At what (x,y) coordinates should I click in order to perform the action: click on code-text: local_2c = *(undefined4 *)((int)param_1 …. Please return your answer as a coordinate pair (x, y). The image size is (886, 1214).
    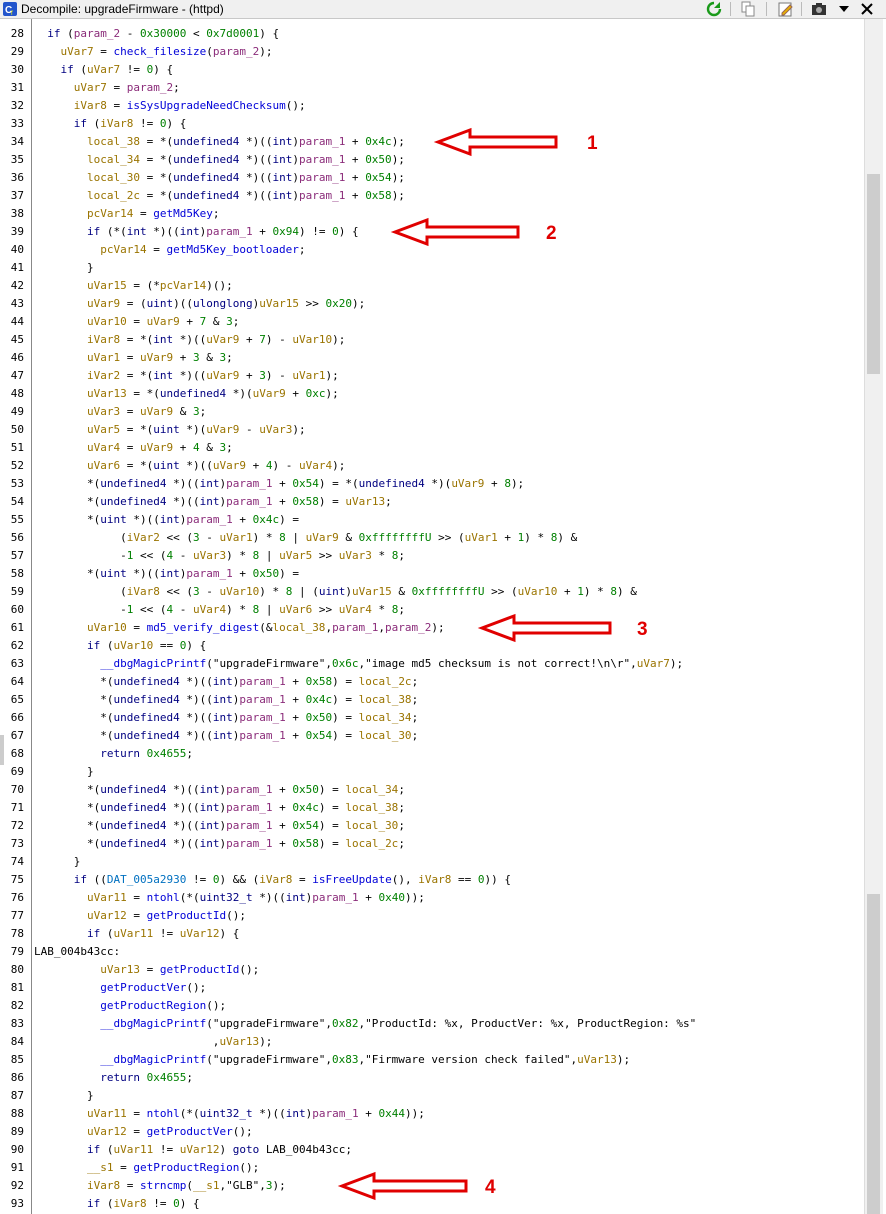
    Looking at the image, I should click on (219, 196).